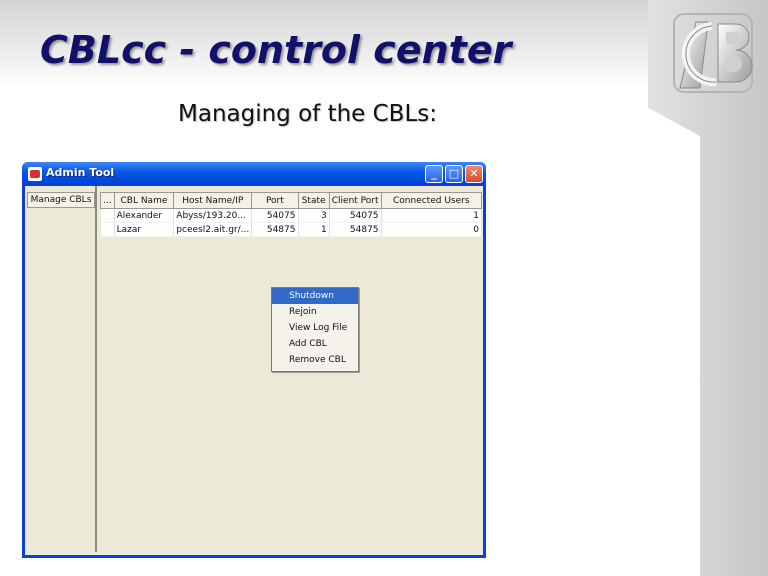 This screenshot has height=576, width=768. I want to click on cell-connected-users: 1, so click(432, 215).